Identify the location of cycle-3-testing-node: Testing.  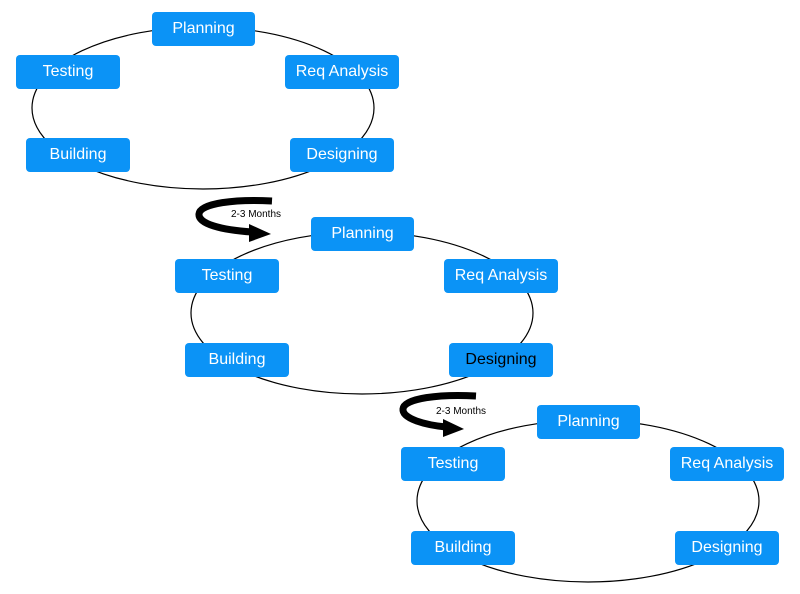
(453, 464).